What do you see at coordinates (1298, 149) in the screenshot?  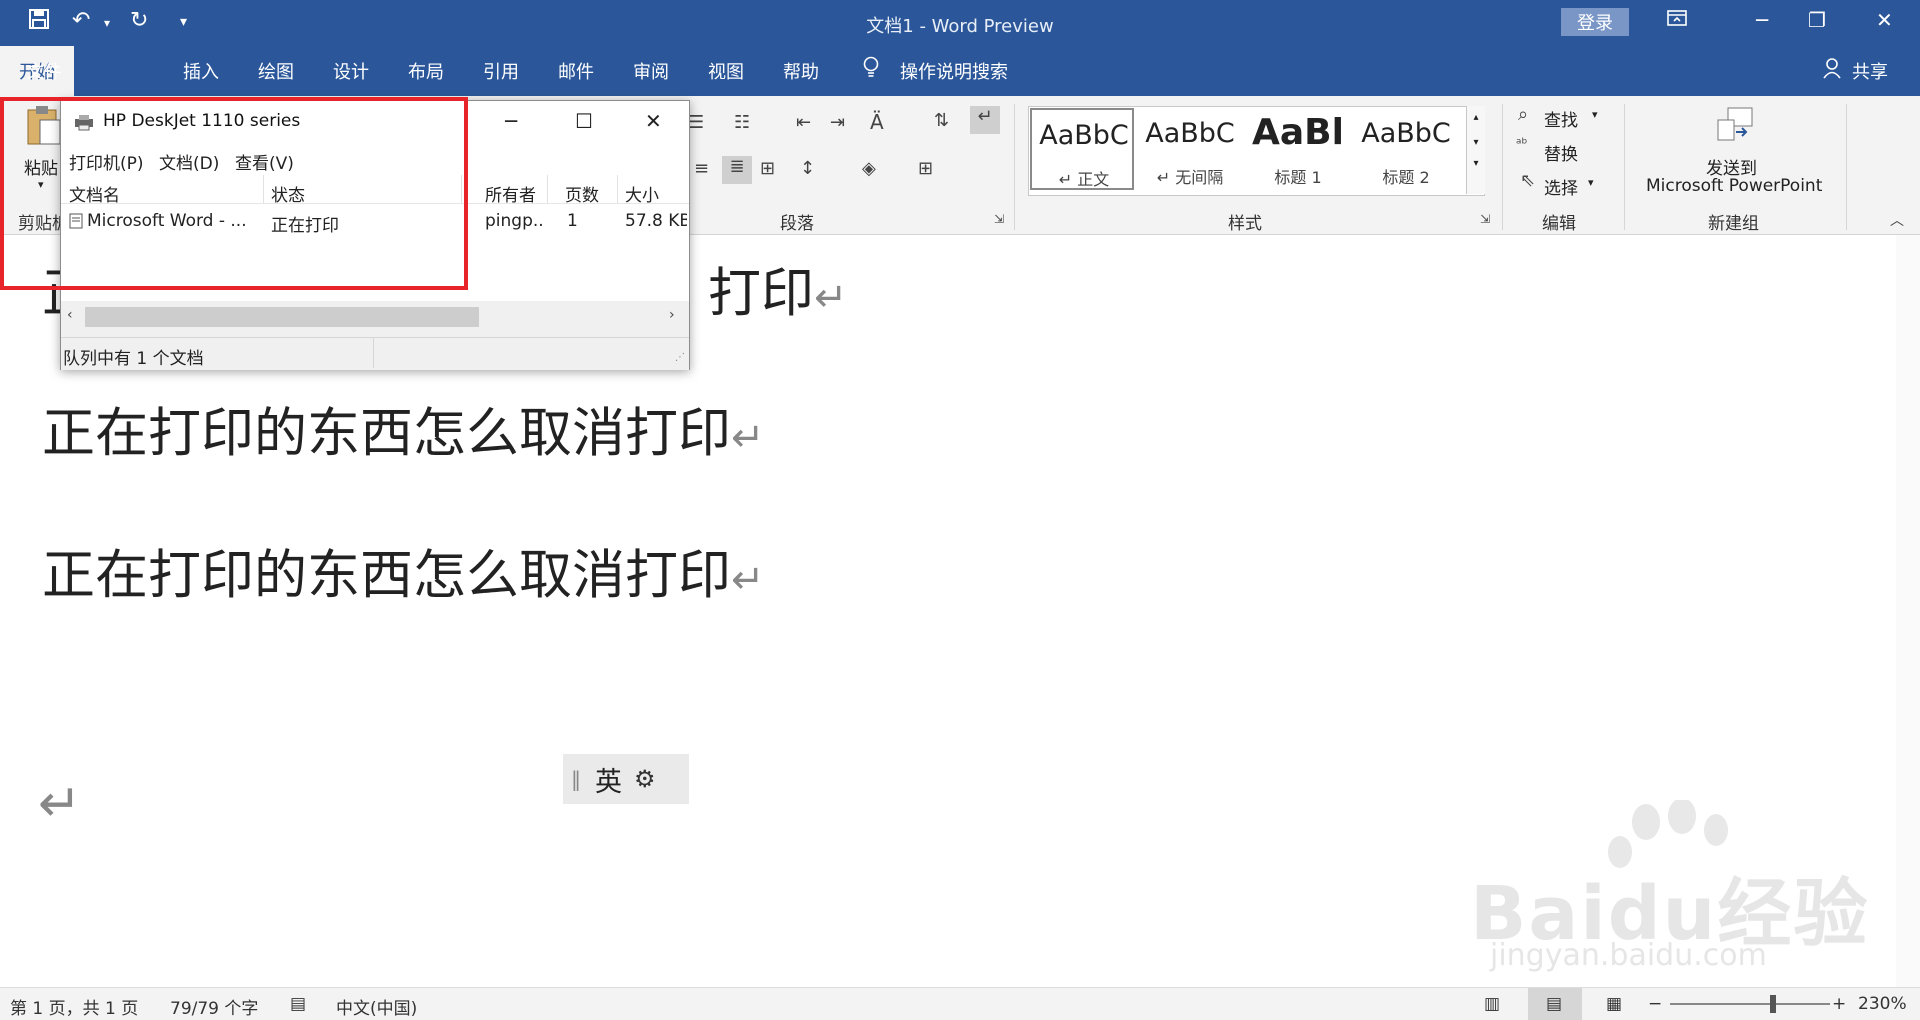 I see `style-heading-1: AaBl 标题 1` at bounding box center [1298, 149].